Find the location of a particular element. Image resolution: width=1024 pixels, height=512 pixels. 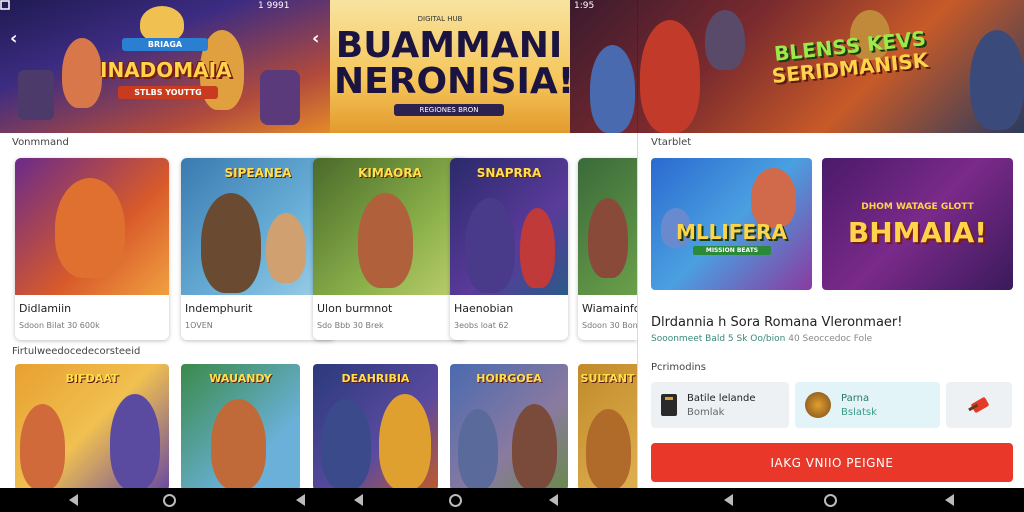

tower-icon is located at coordinates (669, 405).